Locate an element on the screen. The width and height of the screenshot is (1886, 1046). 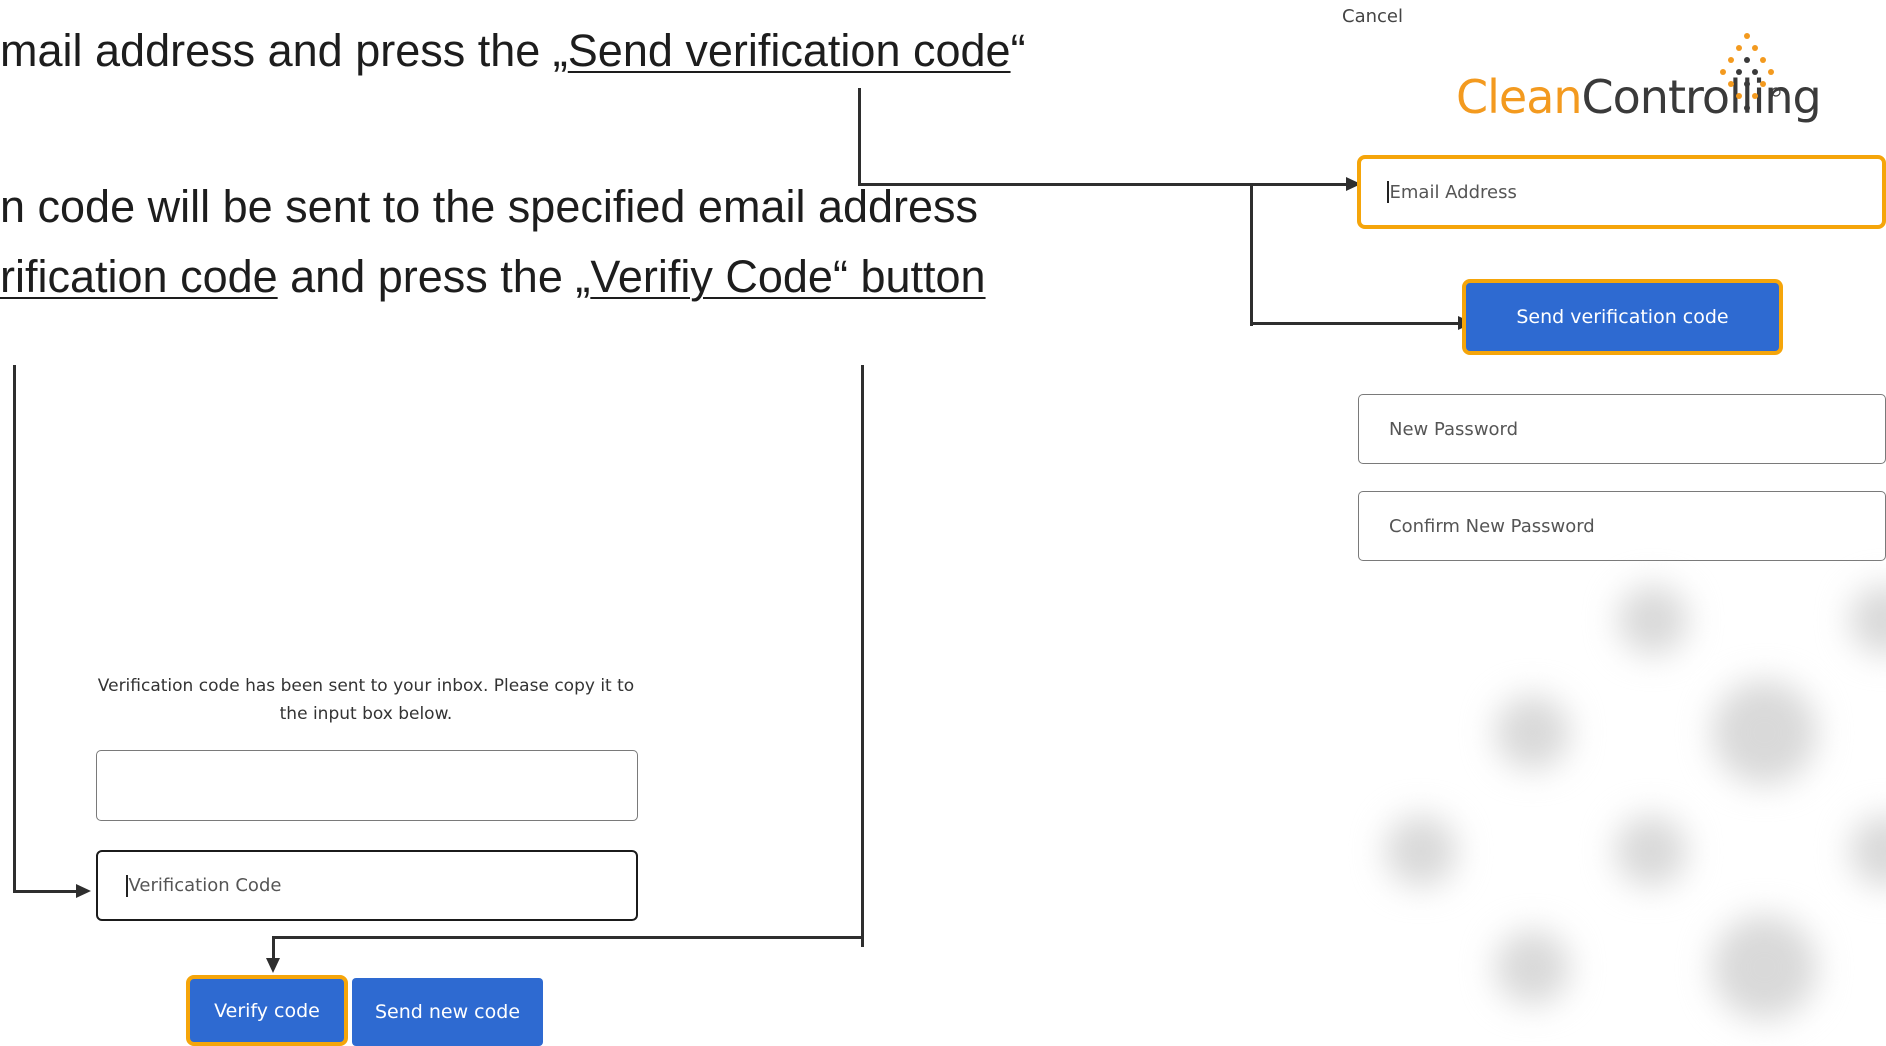
verify-code-button: Verify code is located at coordinates (267, 1010).